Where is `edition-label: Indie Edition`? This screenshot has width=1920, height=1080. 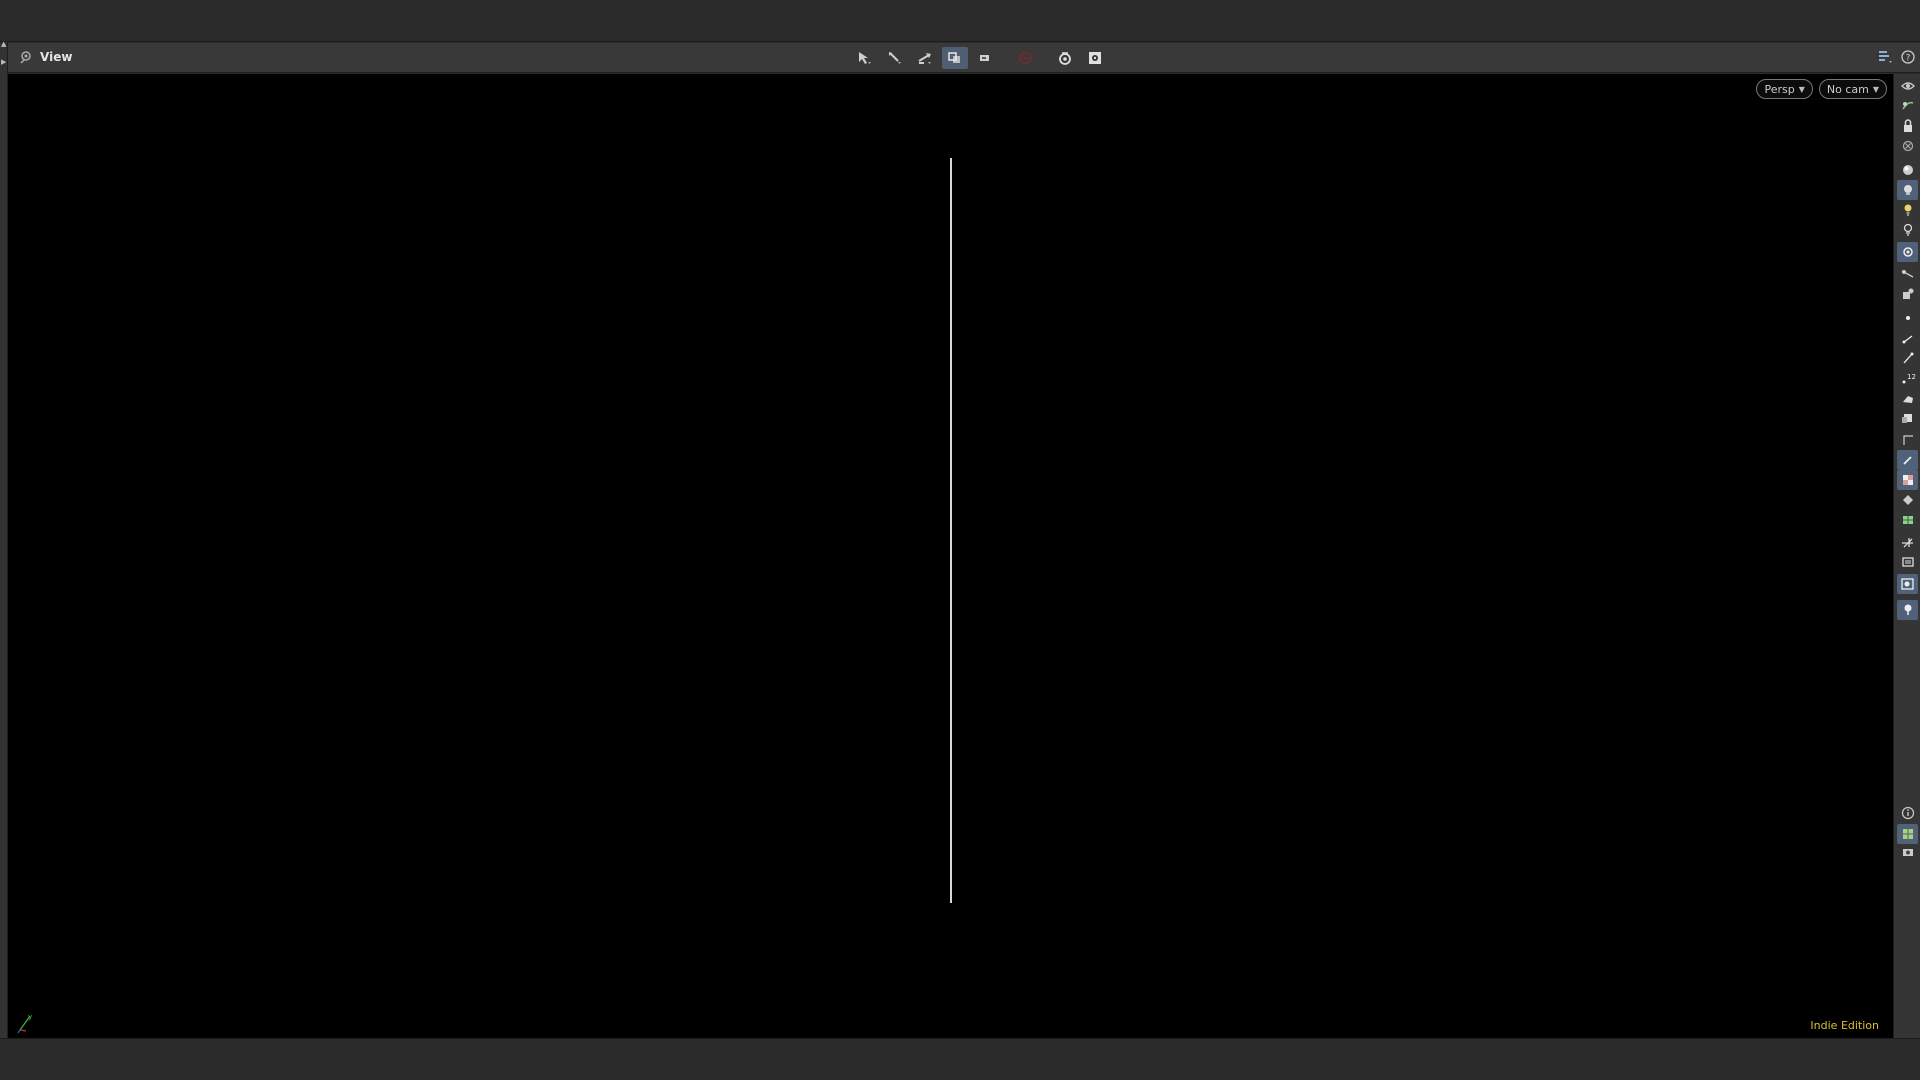
edition-label: Indie Edition is located at coordinates (1844, 1025).